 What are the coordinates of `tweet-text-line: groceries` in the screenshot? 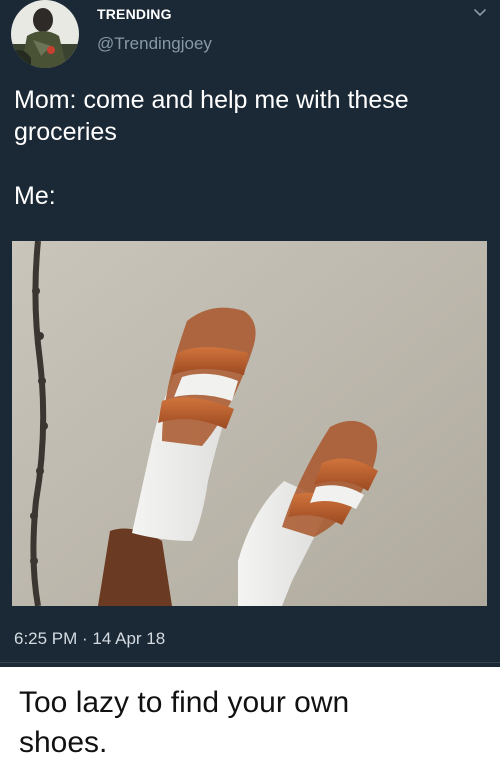 It's located at (65, 132).